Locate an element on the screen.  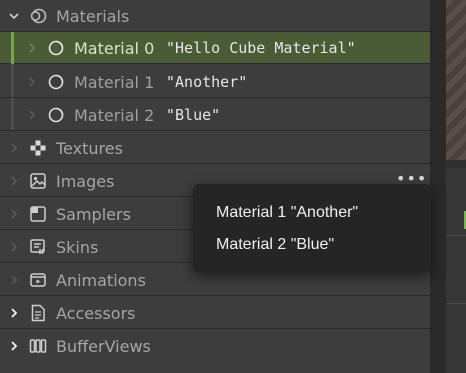
sampler-icon is located at coordinates (38, 214).